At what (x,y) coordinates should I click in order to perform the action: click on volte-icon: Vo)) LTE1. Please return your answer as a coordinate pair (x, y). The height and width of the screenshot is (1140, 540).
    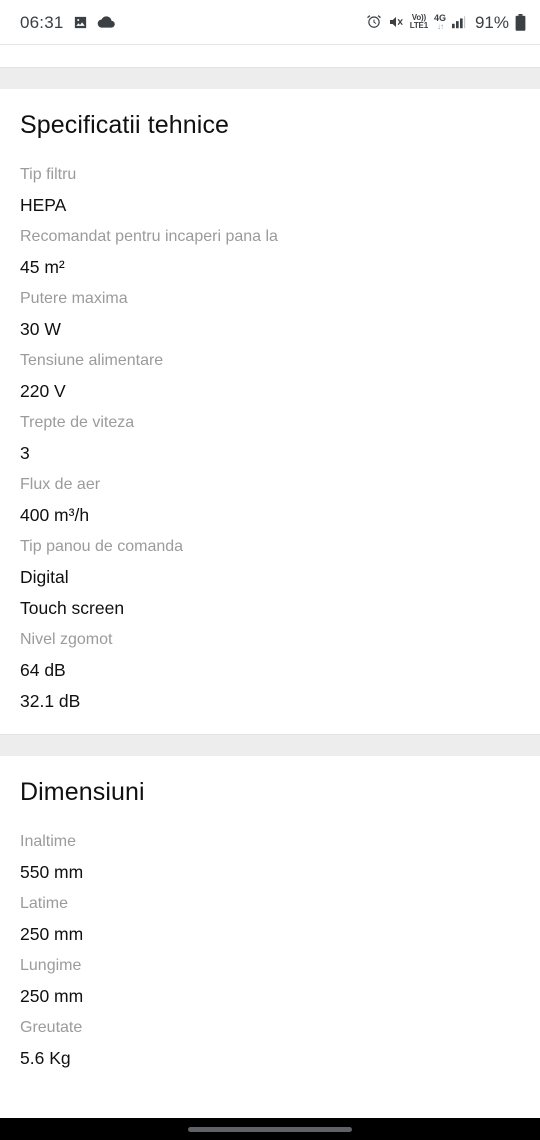
    Looking at the image, I should click on (419, 22).